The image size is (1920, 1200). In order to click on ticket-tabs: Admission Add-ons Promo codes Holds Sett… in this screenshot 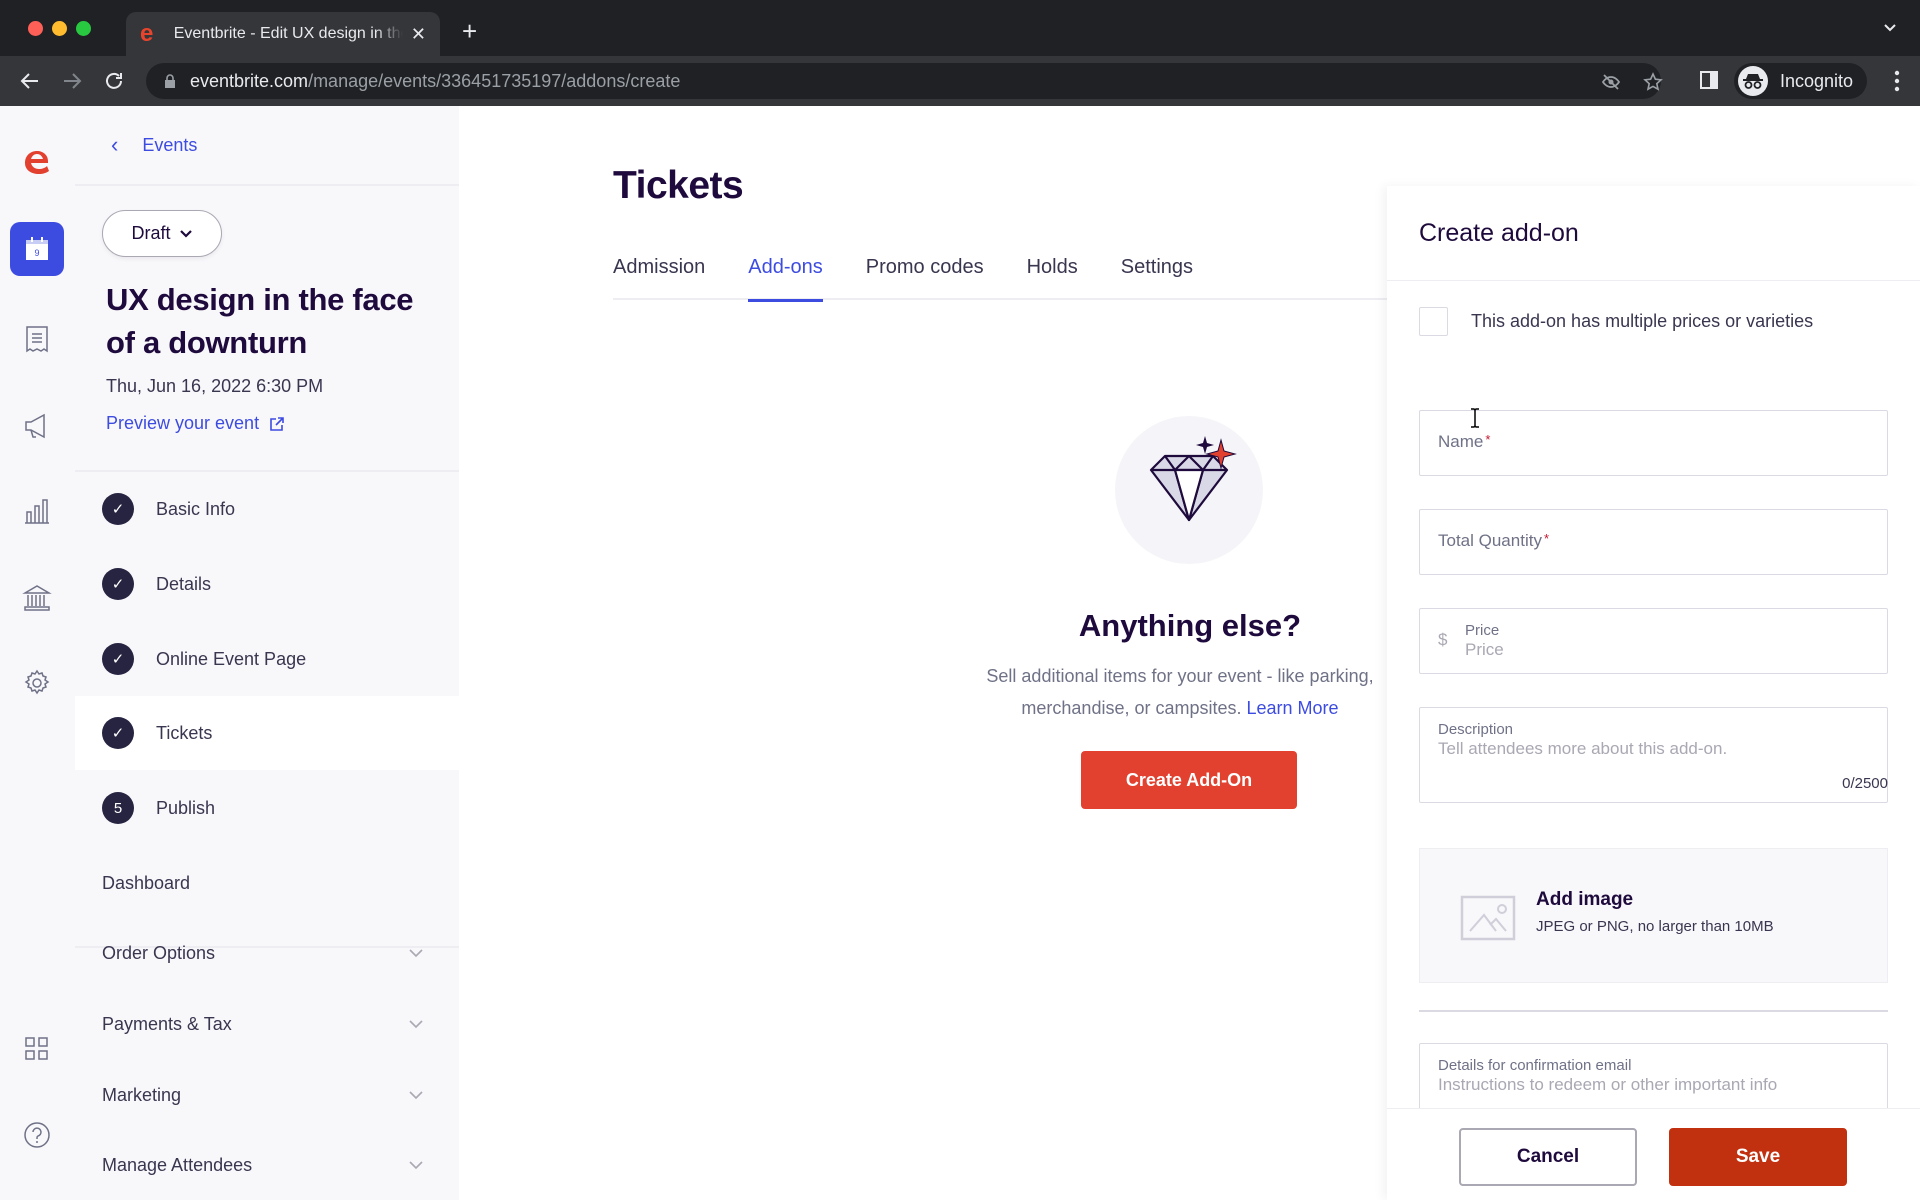, I will do `click(1000, 277)`.